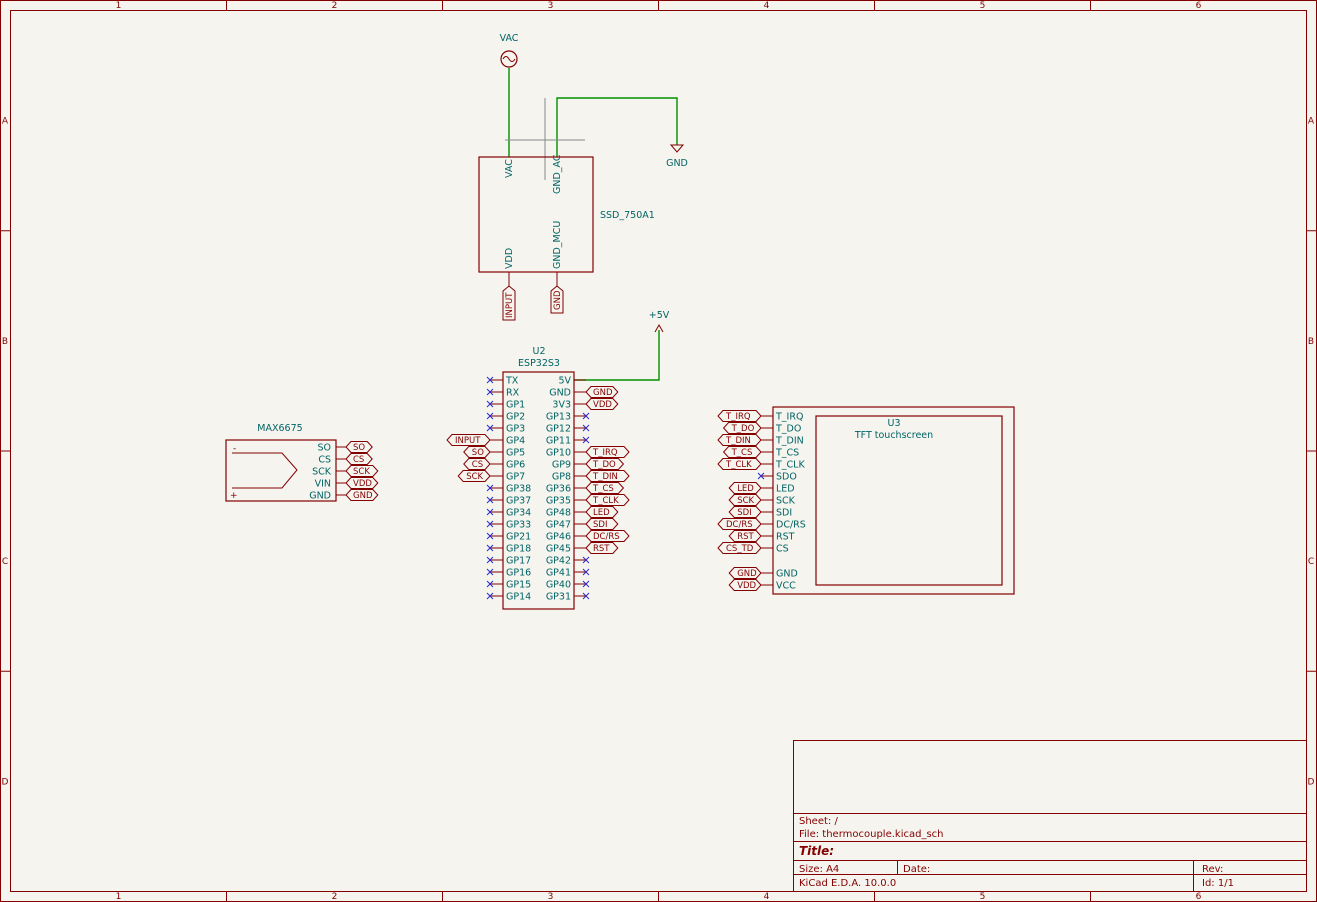  I want to click on u3-label-t-din-text: T_DIN, so click(738, 441).